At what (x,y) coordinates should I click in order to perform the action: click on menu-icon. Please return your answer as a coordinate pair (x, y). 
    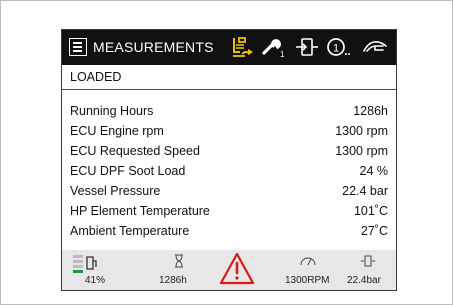
    Looking at the image, I should click on (78, 47).